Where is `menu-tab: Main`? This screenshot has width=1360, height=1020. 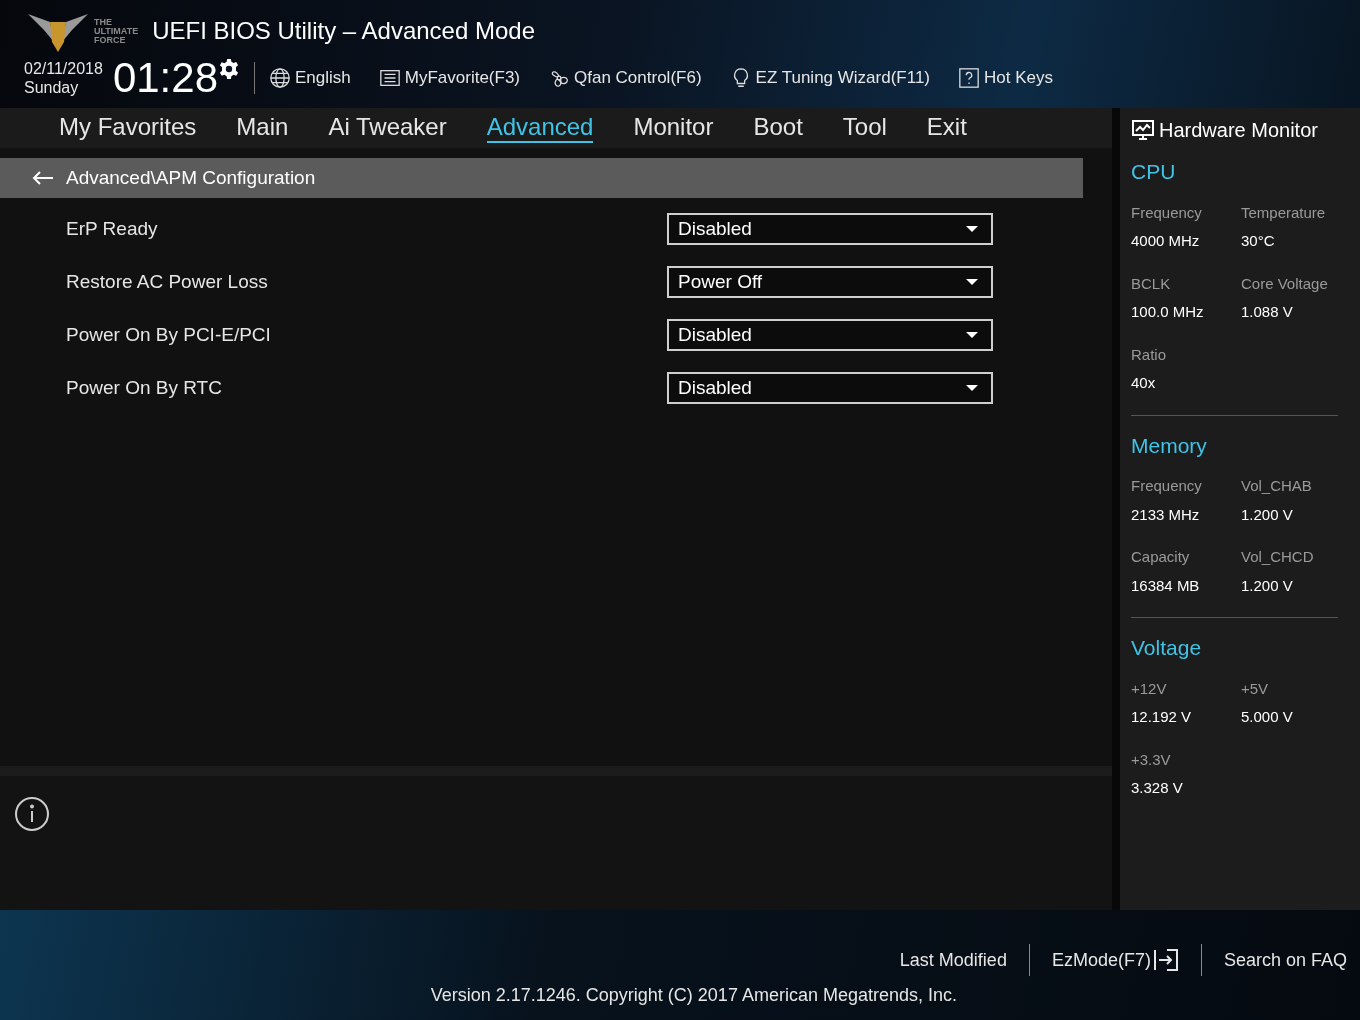 menu-tab: Main is located at coordinates (262, 128).